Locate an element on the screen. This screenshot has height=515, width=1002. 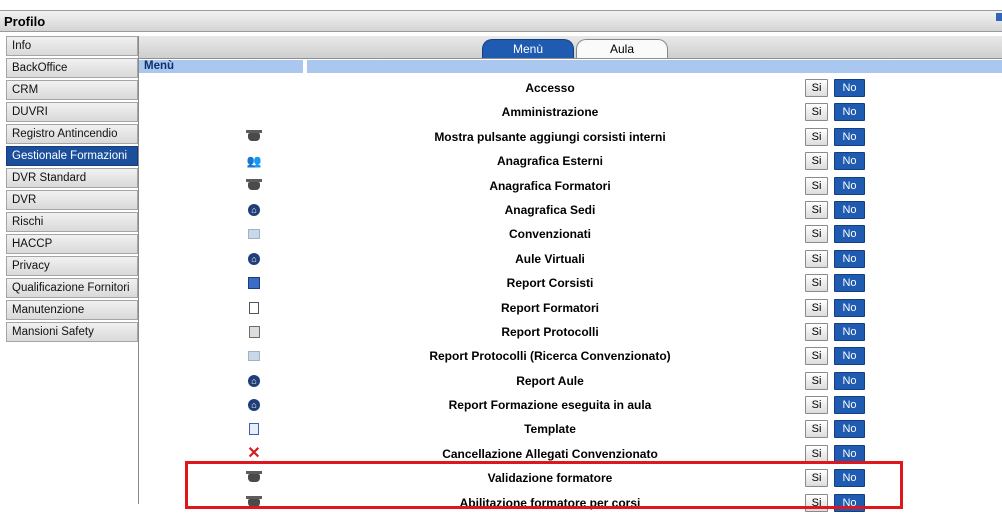
sidebar-item: DVR Standard is located at coordinates (72, 178).